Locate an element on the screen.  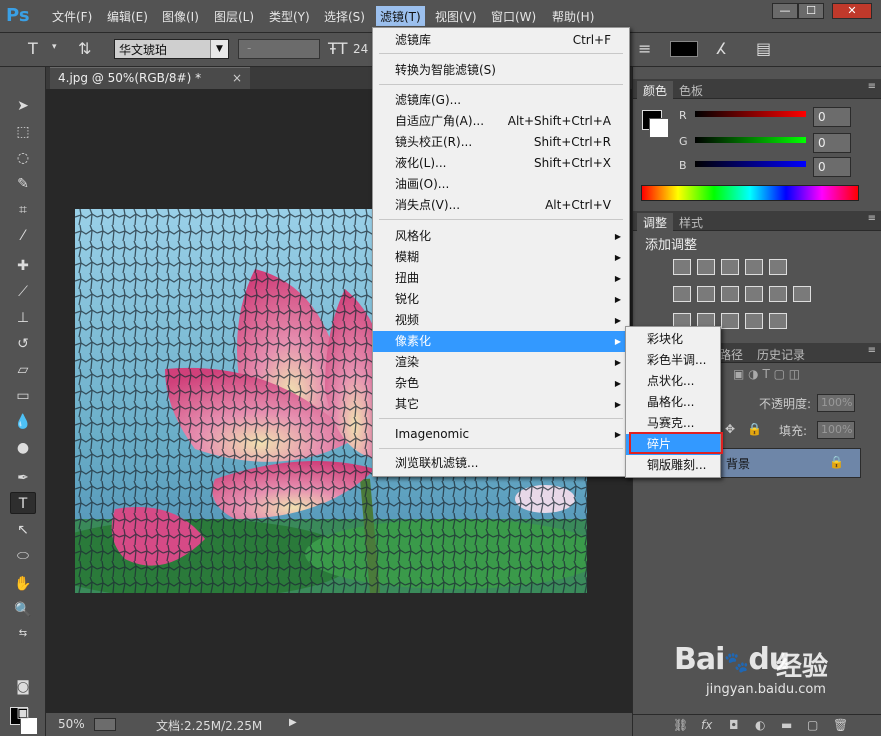
link-layers-icon: ⛓ is located at coordinates (680, 725).